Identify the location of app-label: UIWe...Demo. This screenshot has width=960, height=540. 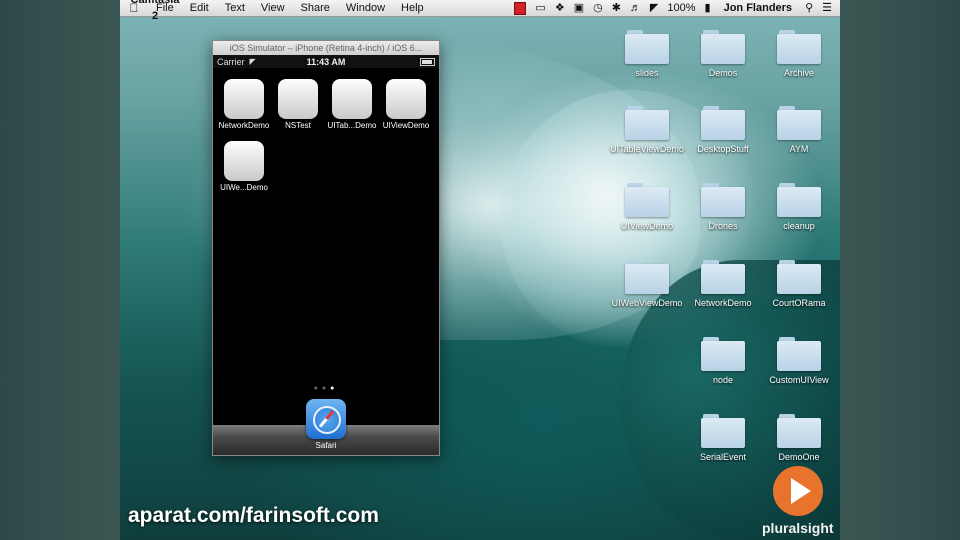
(244, 187).